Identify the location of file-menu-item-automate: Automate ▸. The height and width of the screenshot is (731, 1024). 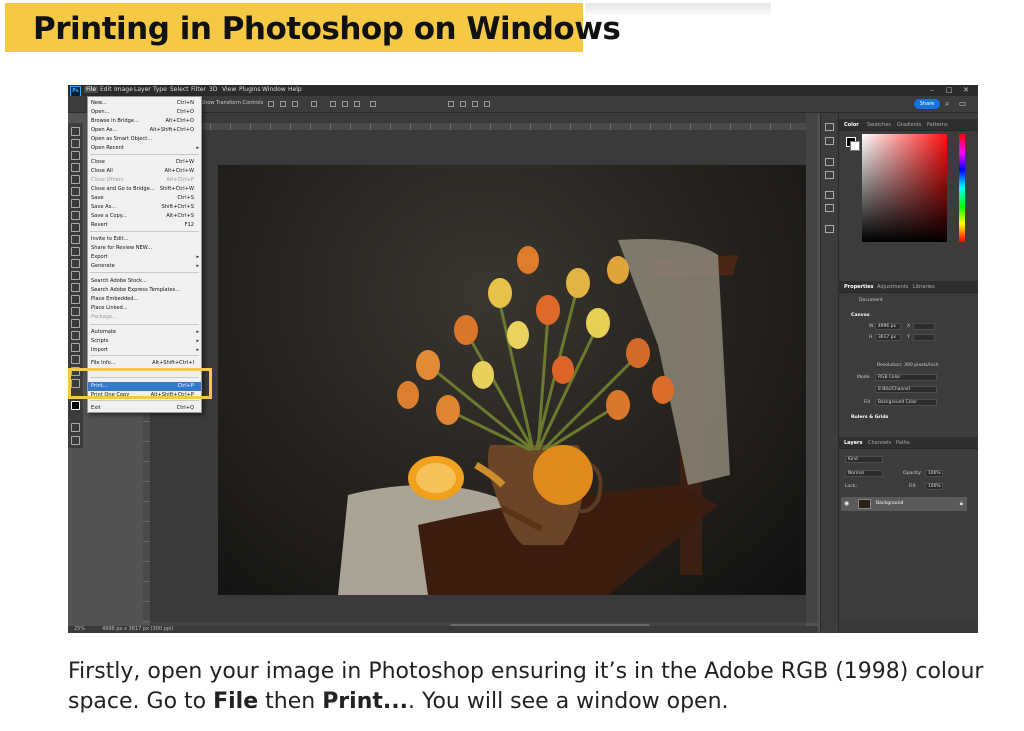
(144, 332).